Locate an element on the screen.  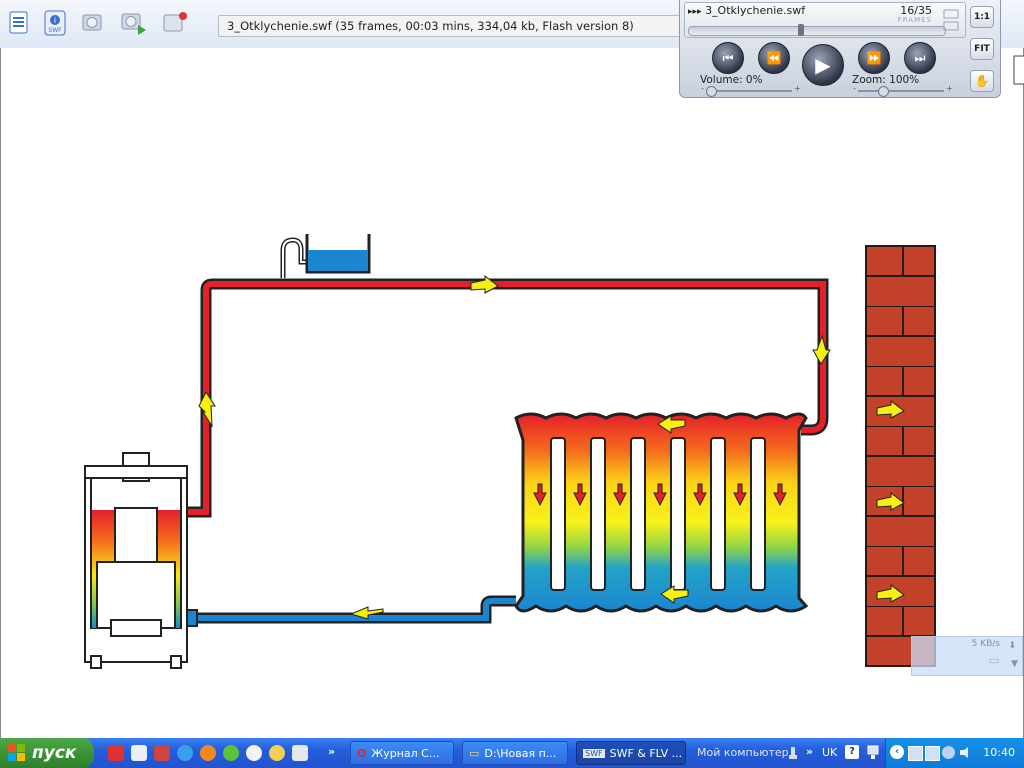
opera-icon: O is located at coordinates (362, 753).